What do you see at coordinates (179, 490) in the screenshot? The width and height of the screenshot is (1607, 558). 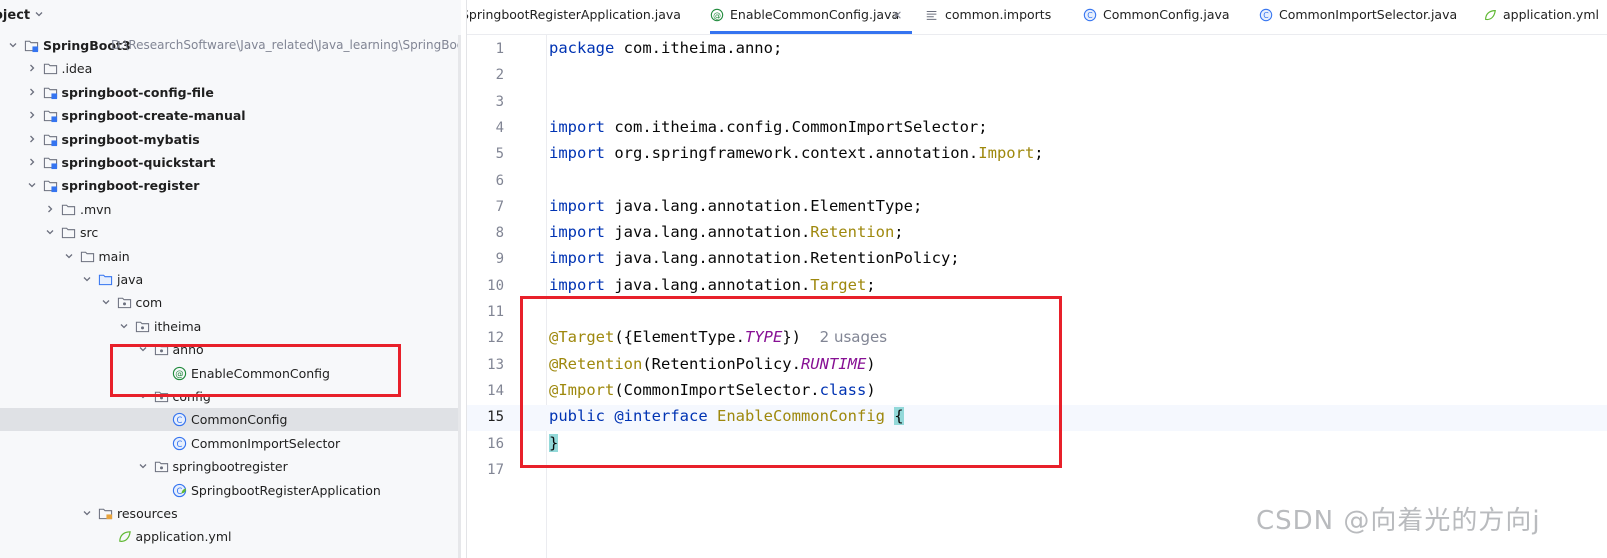 I see `spring-class-icon: C` at bounding box center [179, 490].